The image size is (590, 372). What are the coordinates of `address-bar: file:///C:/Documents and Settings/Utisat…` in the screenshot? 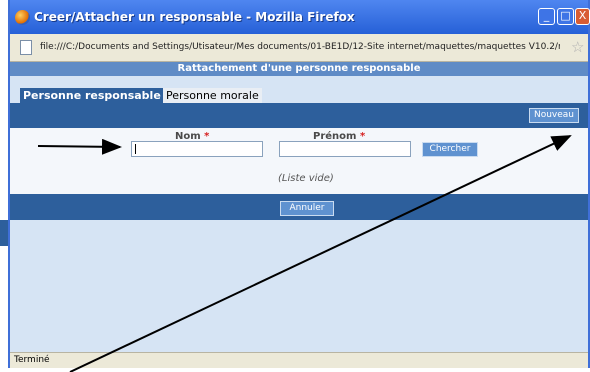 It's located at (299, 48).